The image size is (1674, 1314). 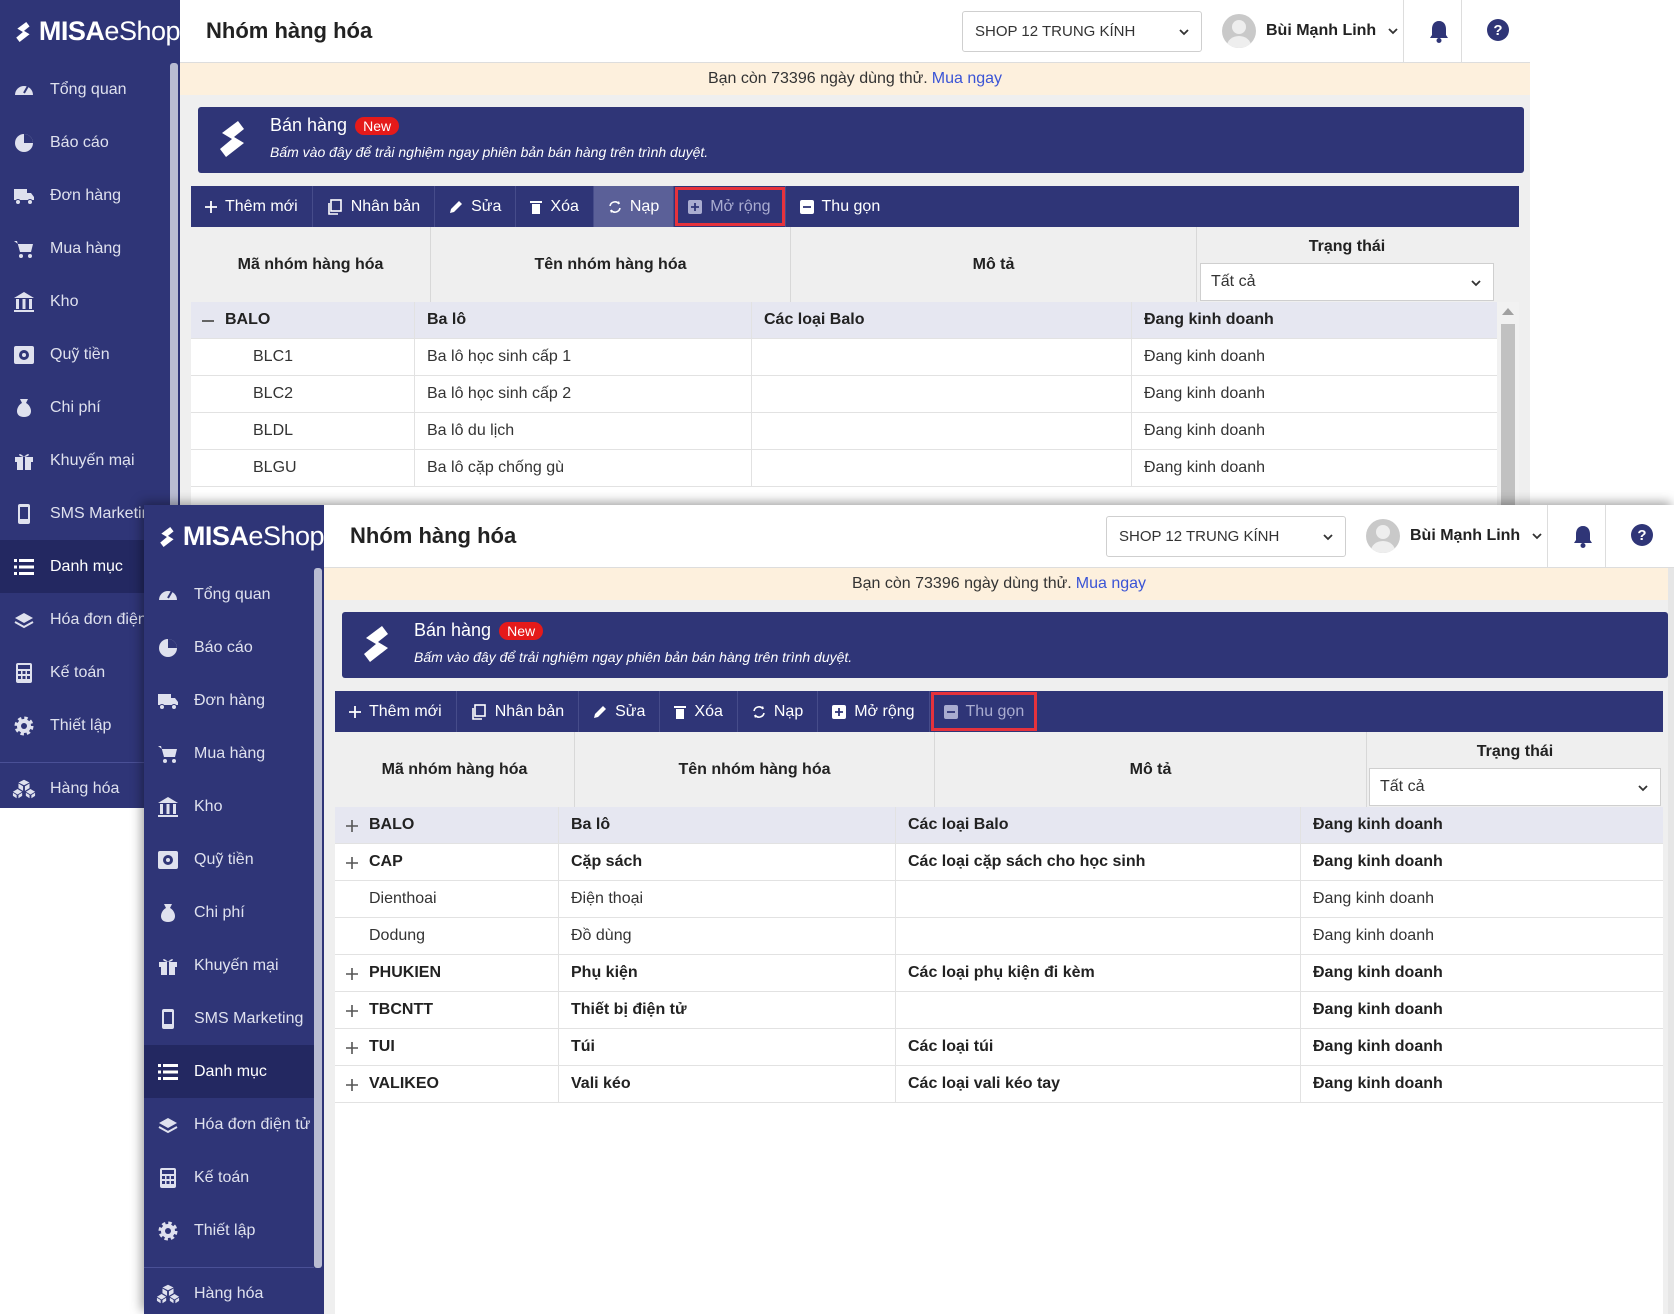 I want to click on table-row: TBCNTT Thiết bị điện tử Đang kinh doanh, so click(x=999, y=1010).